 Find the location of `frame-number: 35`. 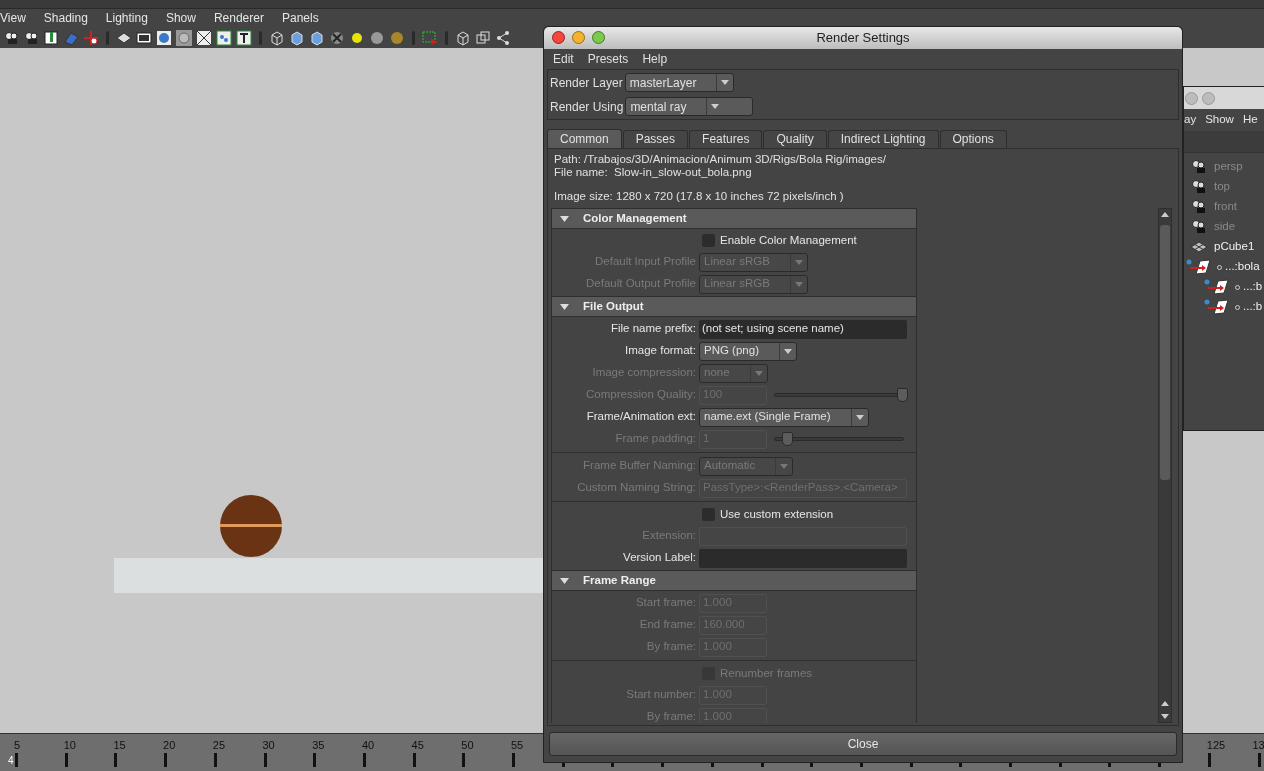

frame-number: 35 is located at coordinates (318, 745).